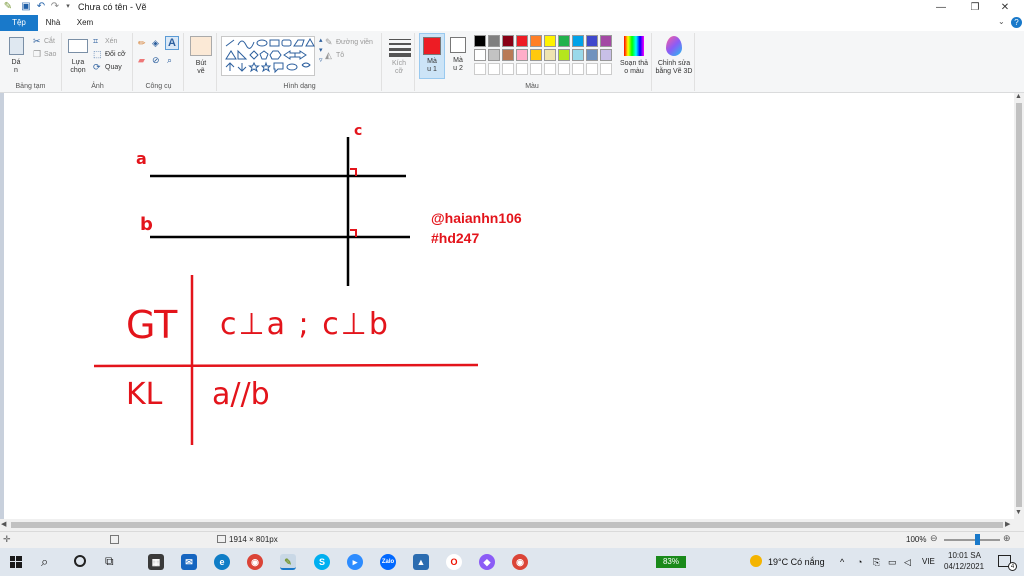 The image size is (1024, 576). What do you see at coordinates (321, 51) in the screenshot?
I see `shape-gallery-scroll-icon: ▴ ▾ ▿` at bounding box center [321, 51].